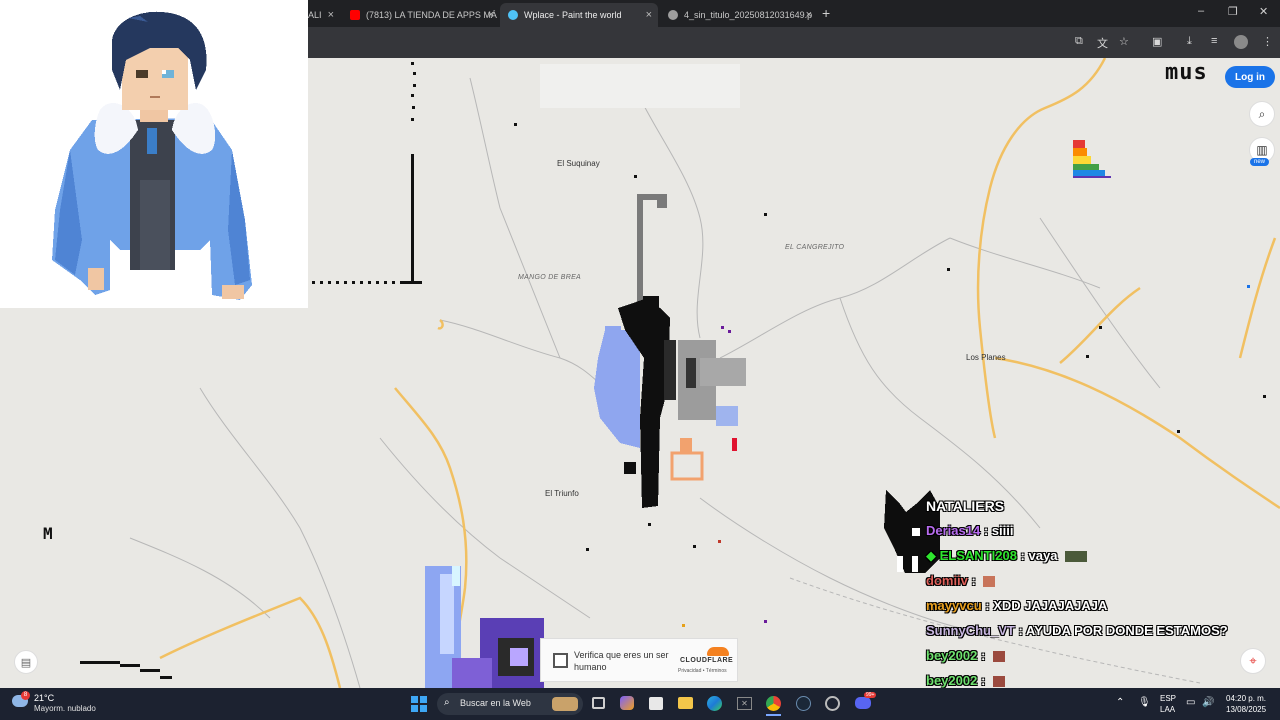  Describe the element at coordinates (1246, 699) in the screenshot. I see `clock-time: 04:20 p. m.` at that location.